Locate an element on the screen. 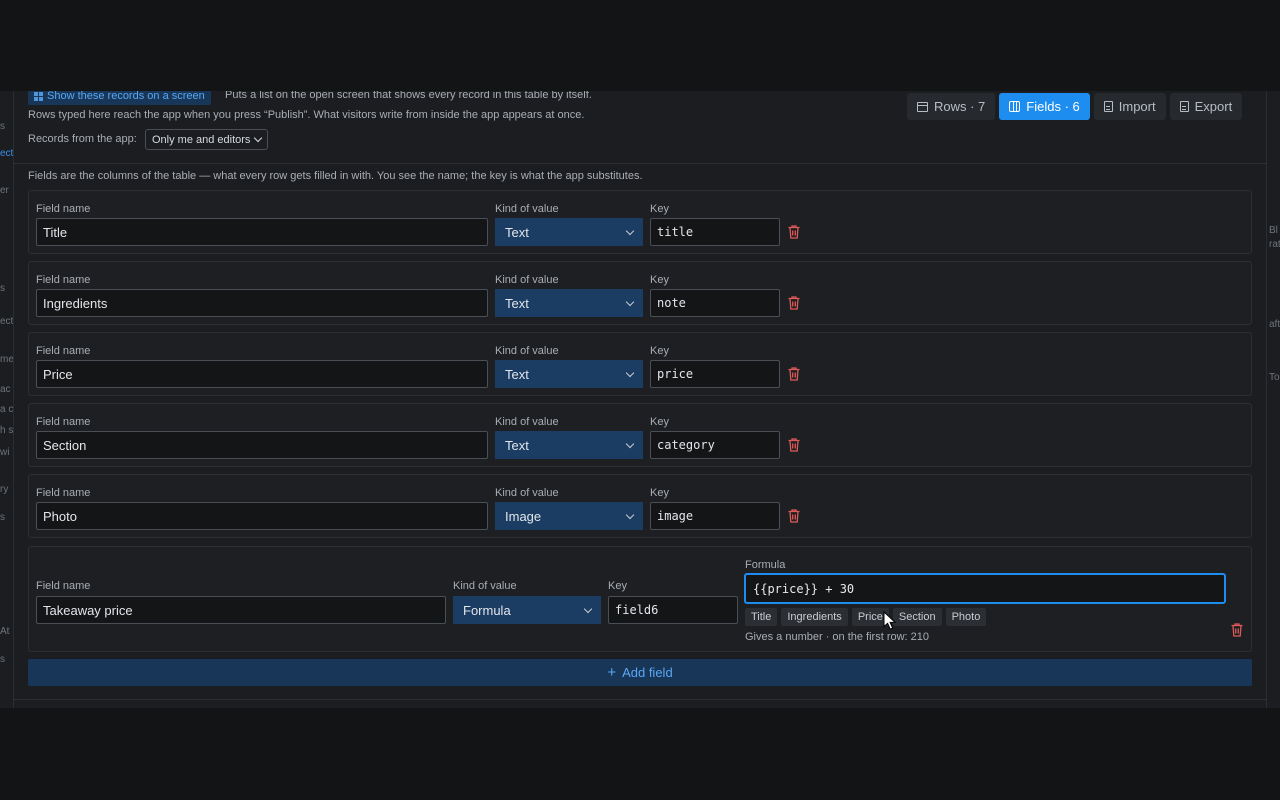  chip-photo: Photo is located at coordinates (966, 617).